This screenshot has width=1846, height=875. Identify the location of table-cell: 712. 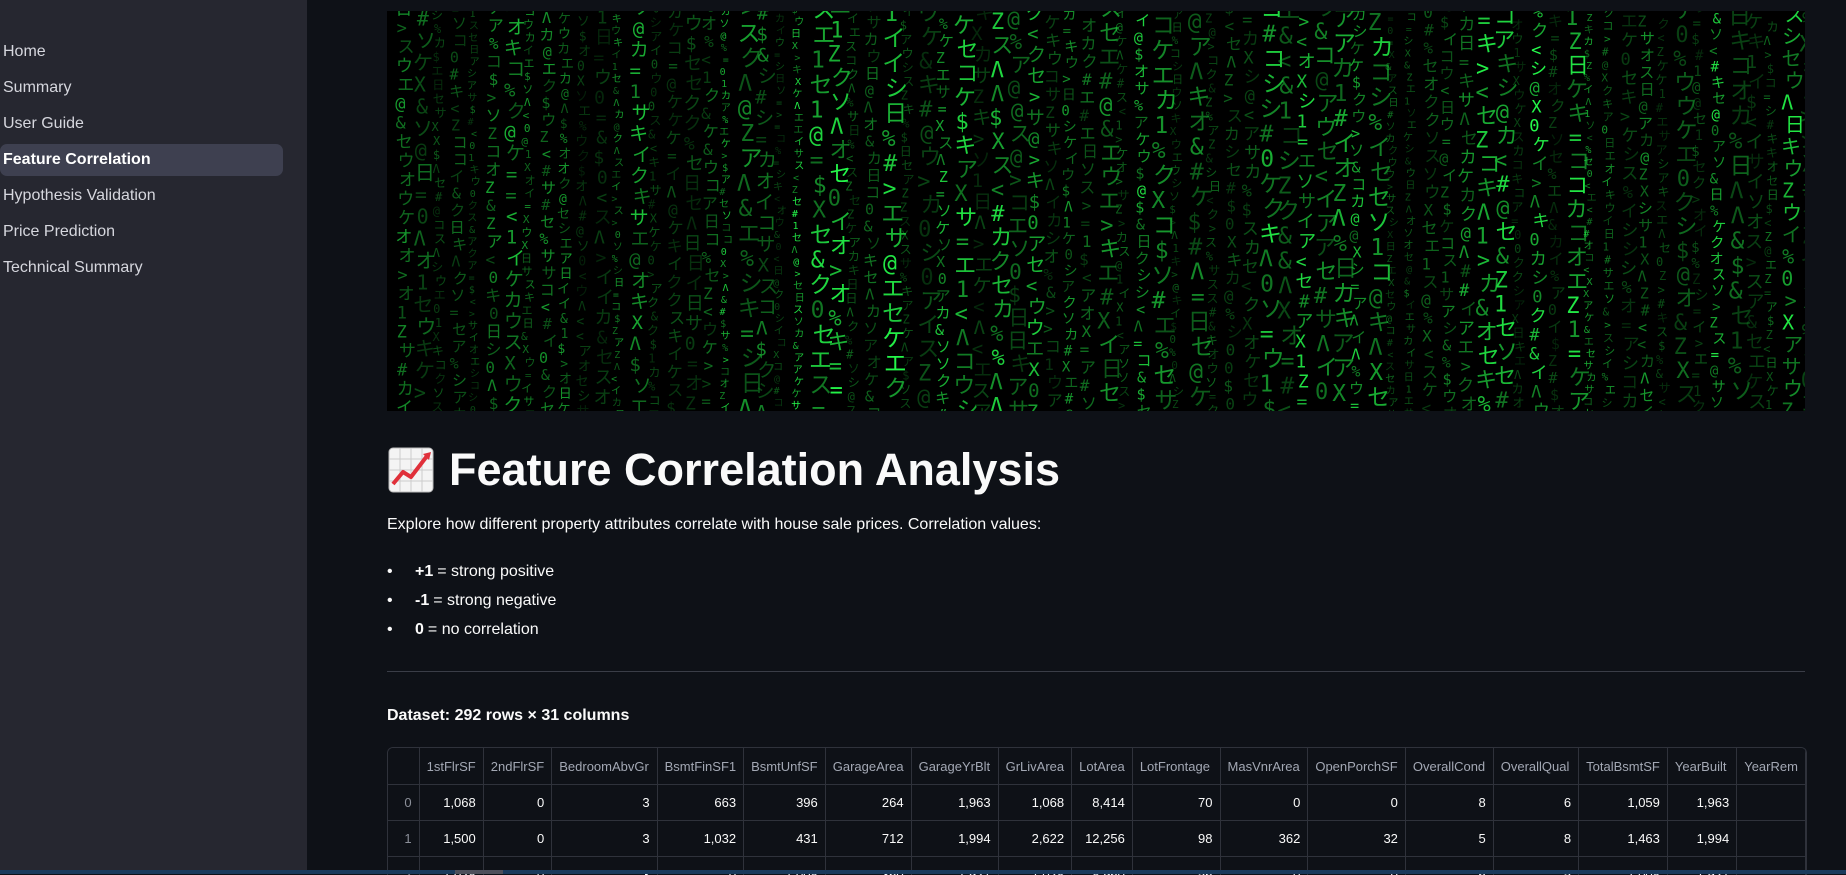
(868, 839).